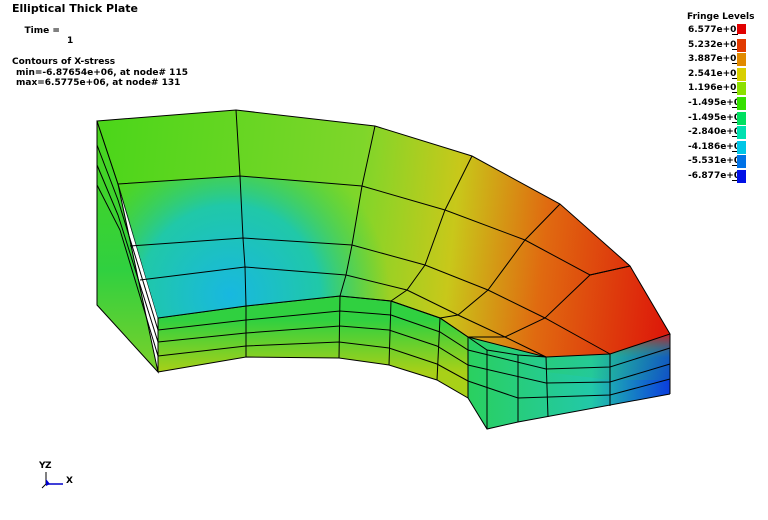 This screenshot has width=768, height=520. What do you see at coordinates (735, 34) in the screenshot?
I see `legend-tick` at bounding box center [735, 34].